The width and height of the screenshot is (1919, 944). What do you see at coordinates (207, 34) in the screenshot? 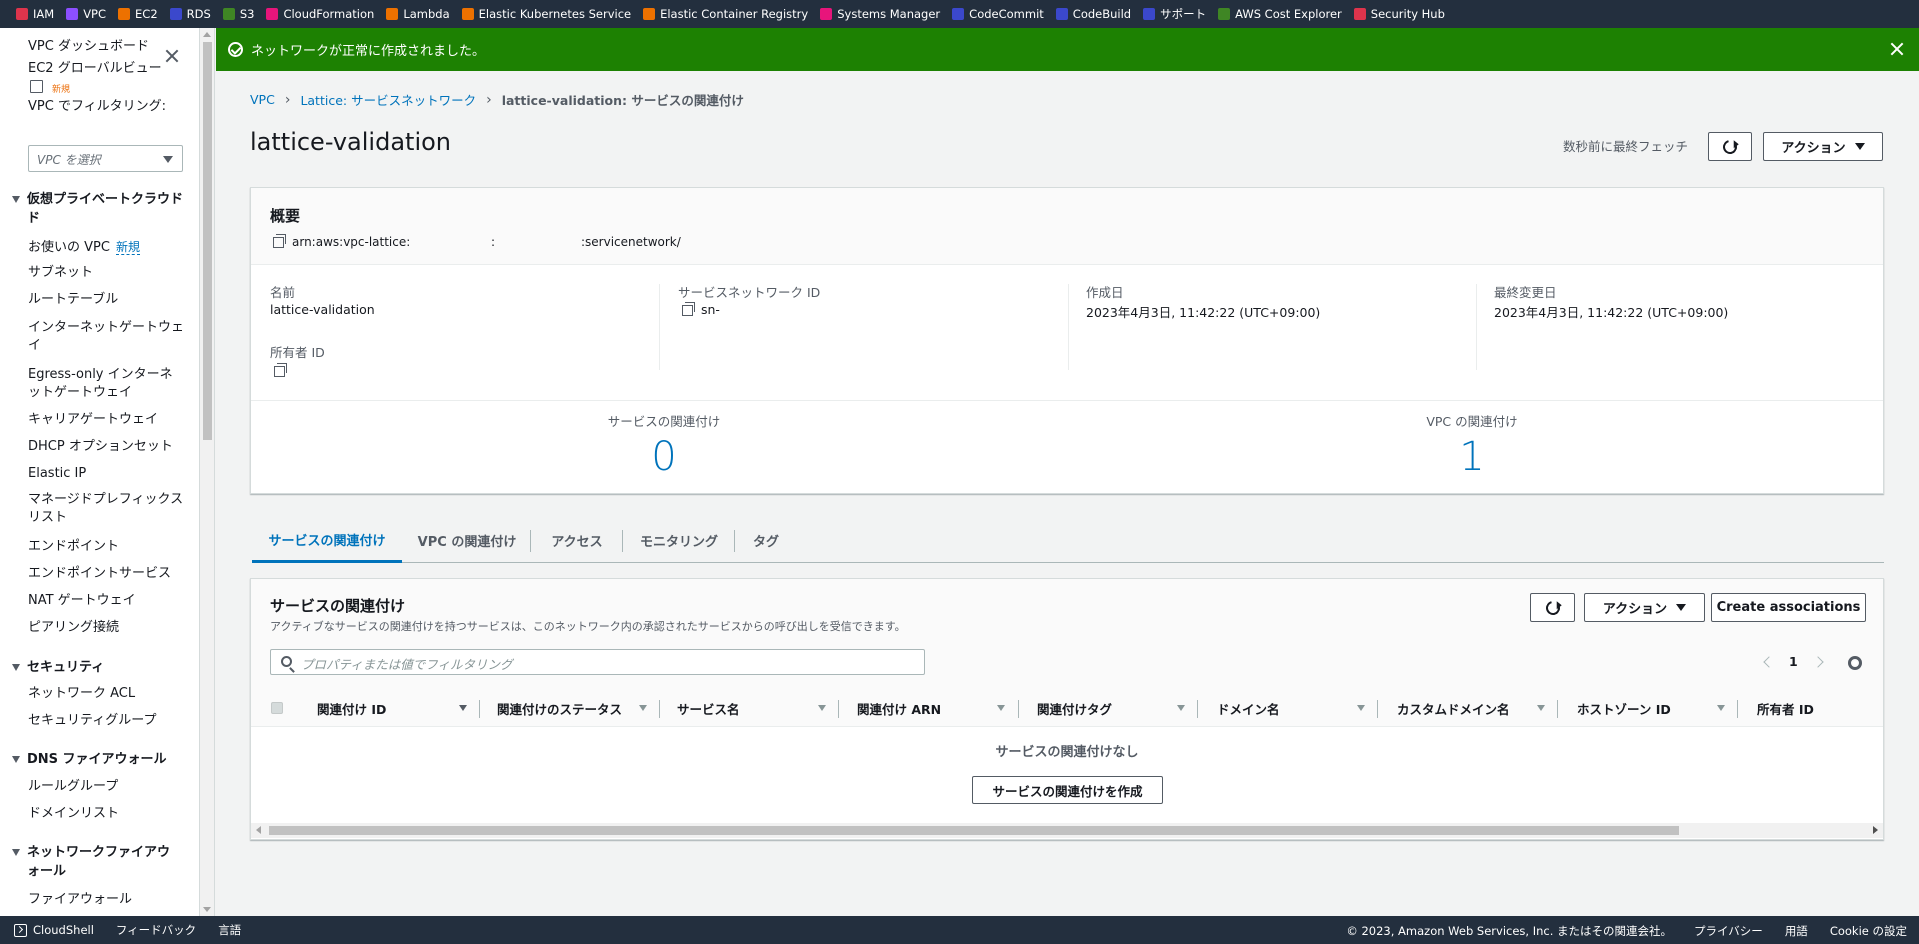
I see `scroll-up-arrow-icon` at bounding box center [207, 34].